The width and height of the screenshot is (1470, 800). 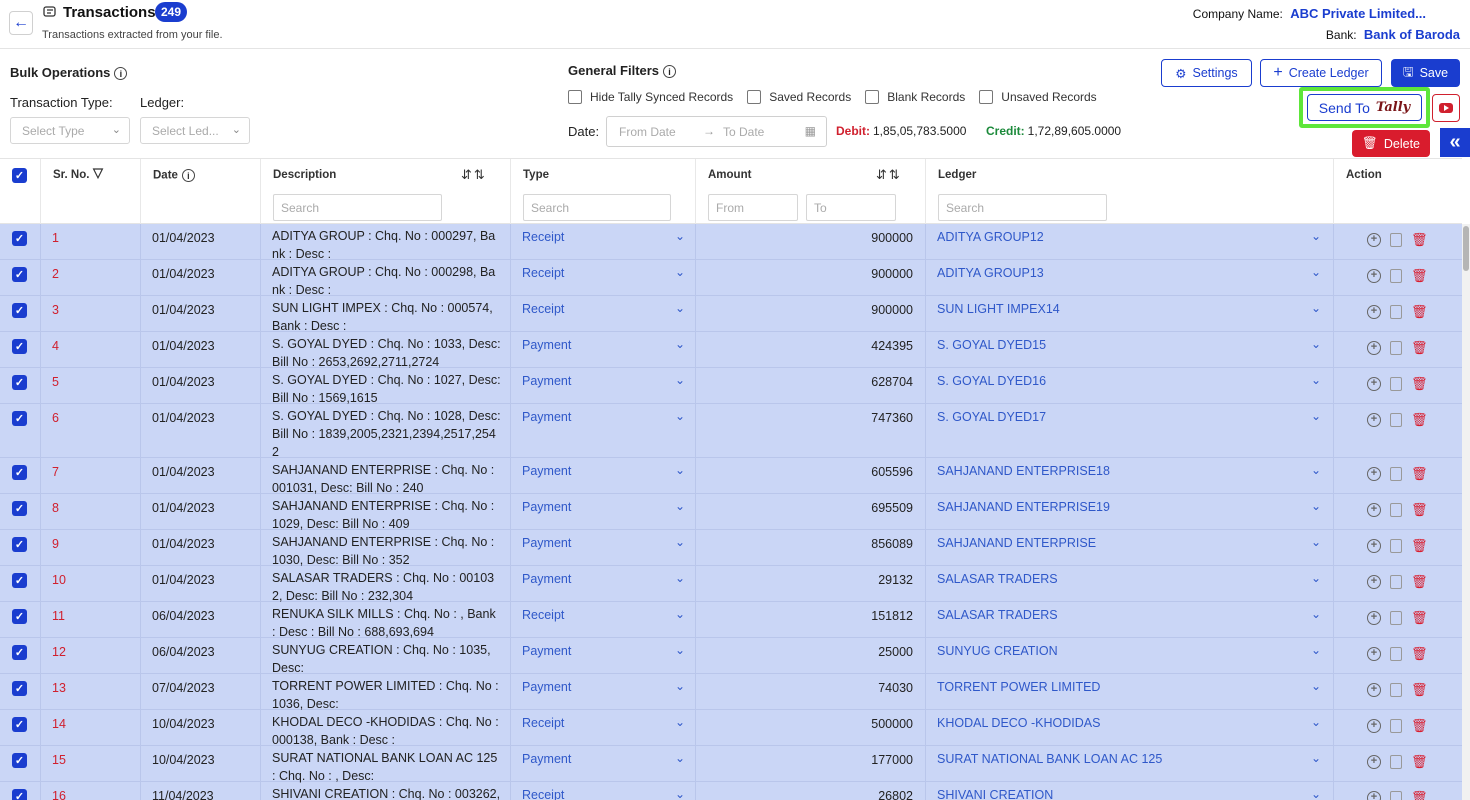 What do you see at coordinates (1130, 277) in the screenshot?
I see `ledger-cell: ADITYA GROUP13 ⌄` at bounding box center [1130, 277].